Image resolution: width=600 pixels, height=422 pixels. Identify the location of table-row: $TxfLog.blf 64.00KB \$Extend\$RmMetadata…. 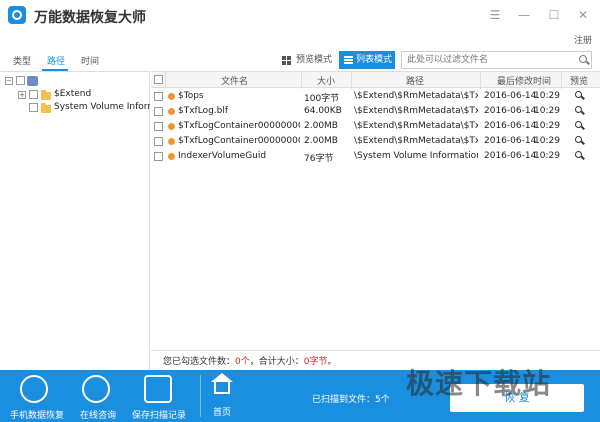
(375, 111).